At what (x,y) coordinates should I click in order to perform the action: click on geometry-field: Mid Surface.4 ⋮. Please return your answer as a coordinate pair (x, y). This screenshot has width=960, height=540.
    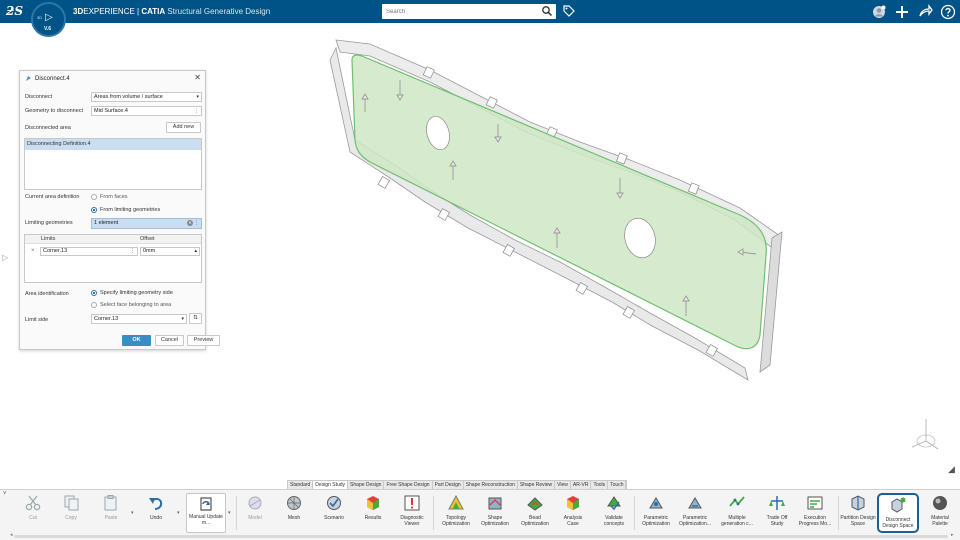
    Looking at the image, I should click on (146, 111).